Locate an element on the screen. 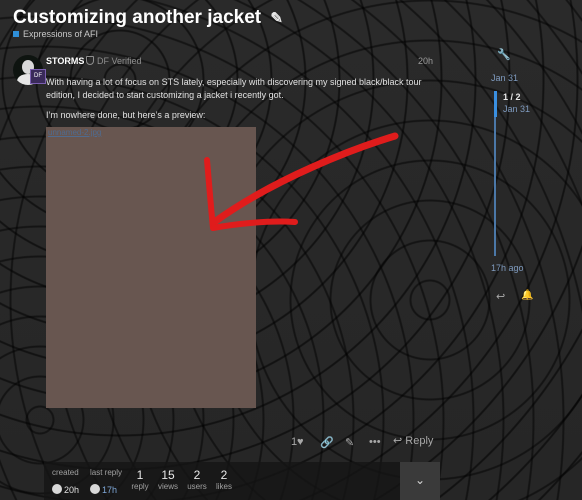  replies-stat: 1 reply is located at coordinates (140, 476).